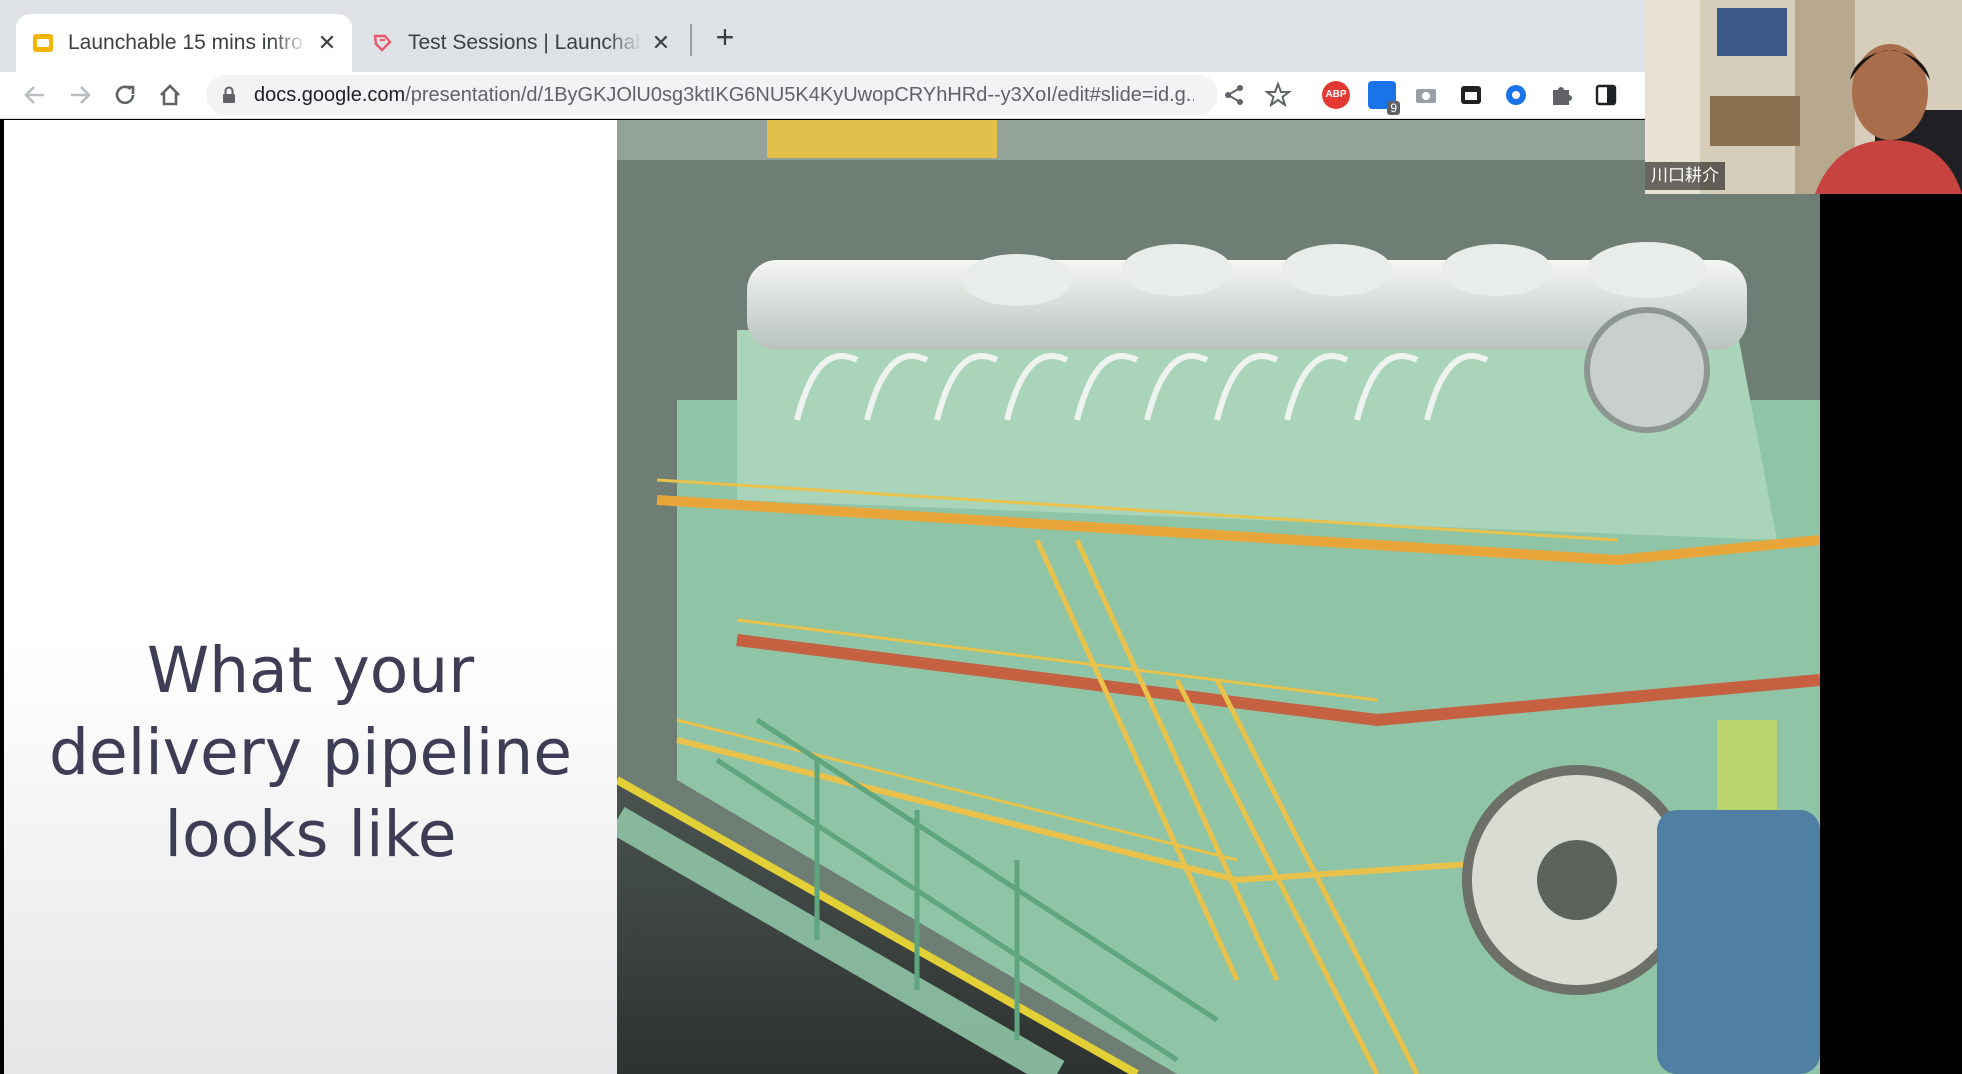  I want to click on launchable-icon, so click(382, 43).